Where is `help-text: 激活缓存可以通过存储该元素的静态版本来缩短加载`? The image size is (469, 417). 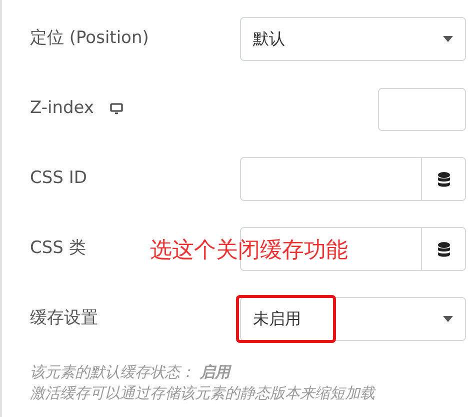 help-text: 激活缓存可以通过存储该元素的静态版本来缩短加载 is located at coordinates (203, 393).